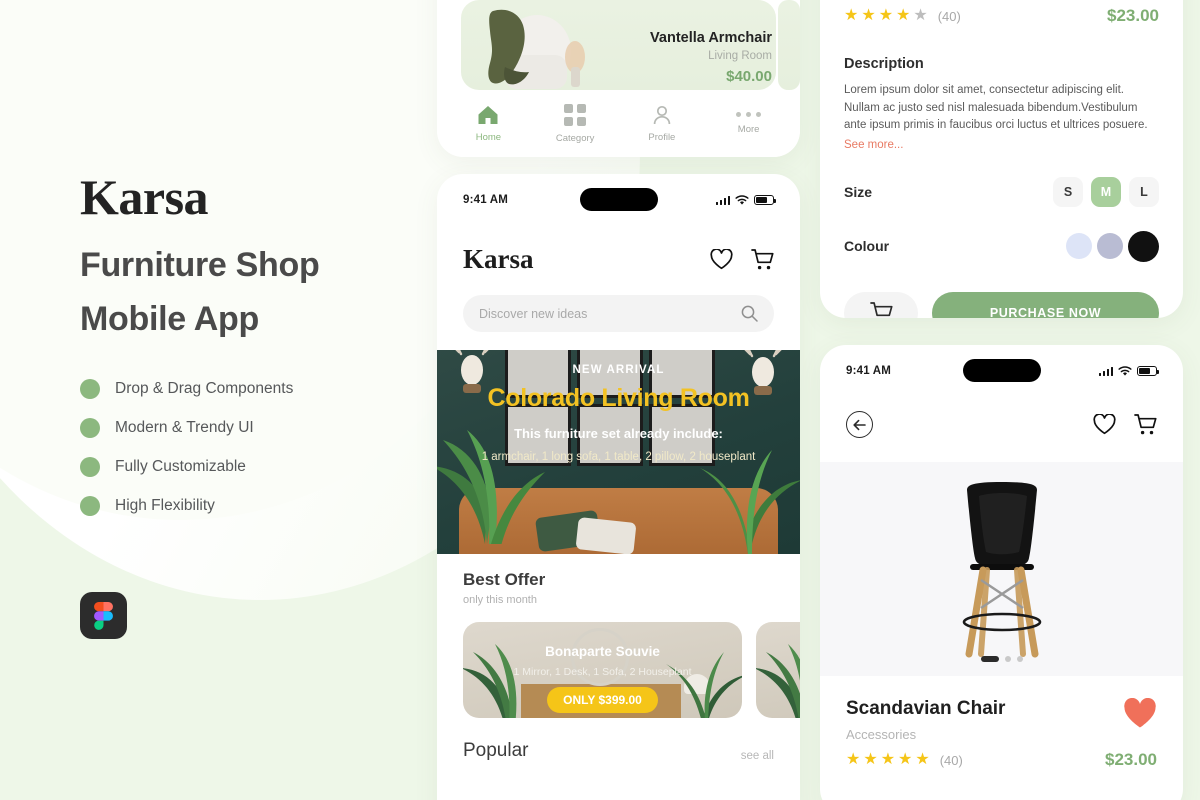 The image size is (1200, 800). I want to click on search-input: Discover new ideas, so click(618, 313).